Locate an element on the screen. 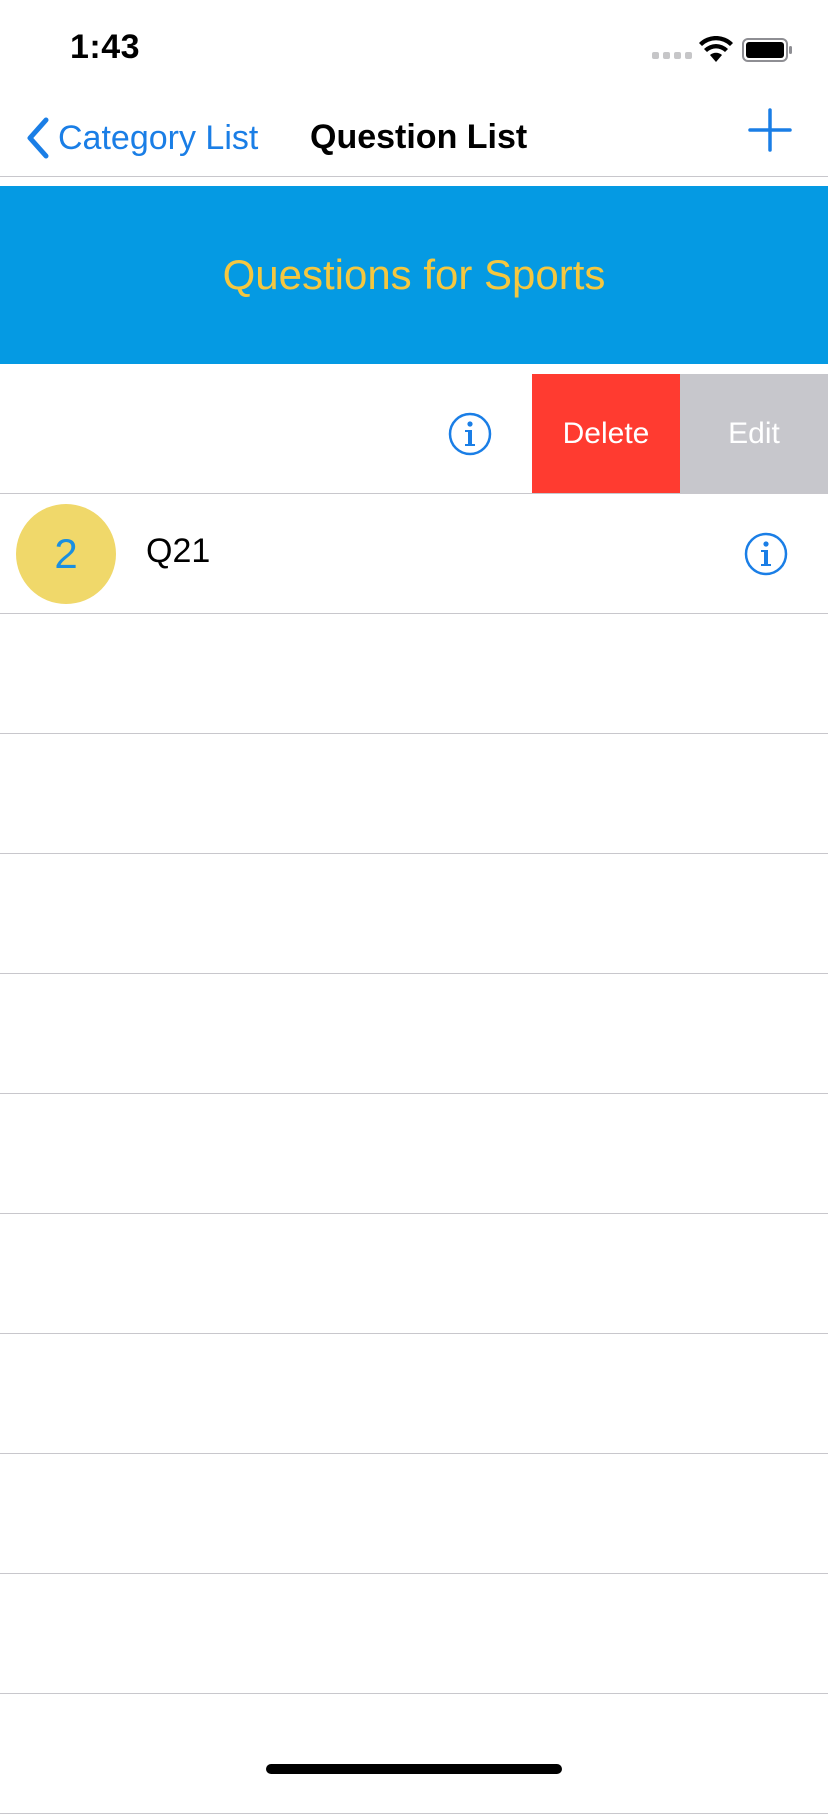 The width and height of the screenshot is (828, 1814). back-button: Category List is located at coordinates (141, 138).